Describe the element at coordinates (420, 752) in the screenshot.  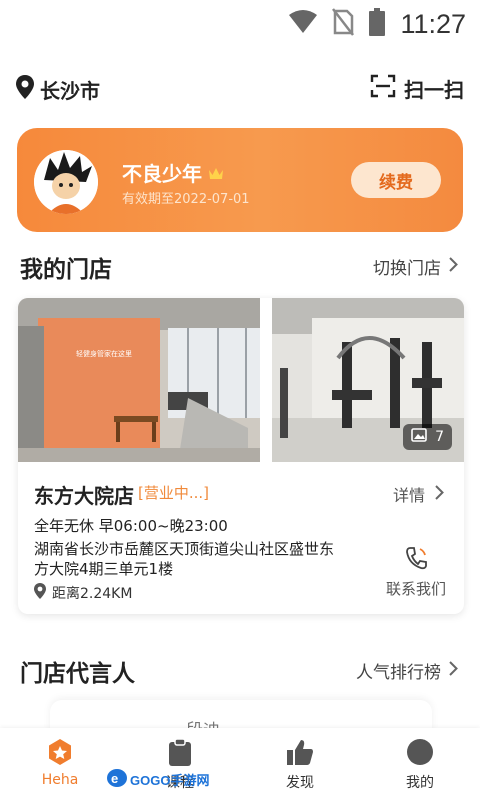
I see `profile-icon` at that location.